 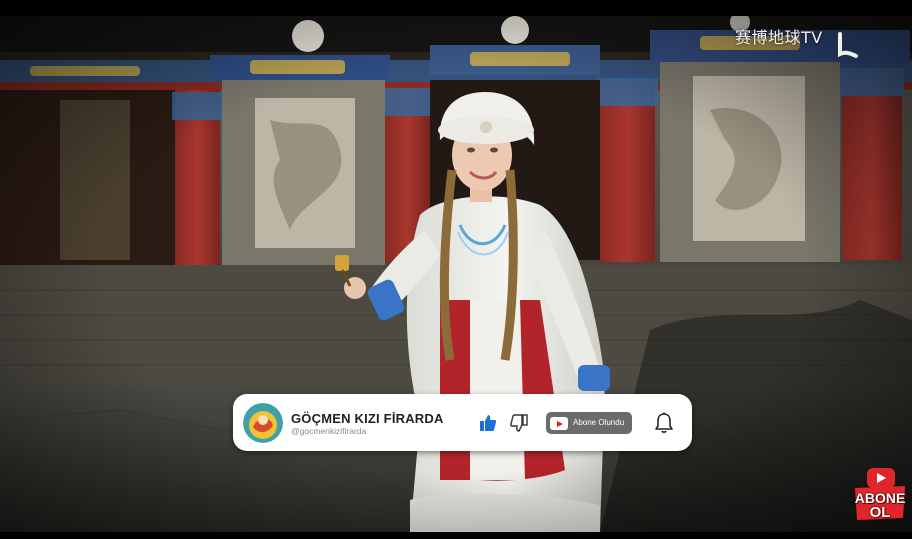 What do you see at coordinates (880, 494) in the screenshot?
I see `subscribe-badge: ABONE OL` at bounding box center [880, 494].